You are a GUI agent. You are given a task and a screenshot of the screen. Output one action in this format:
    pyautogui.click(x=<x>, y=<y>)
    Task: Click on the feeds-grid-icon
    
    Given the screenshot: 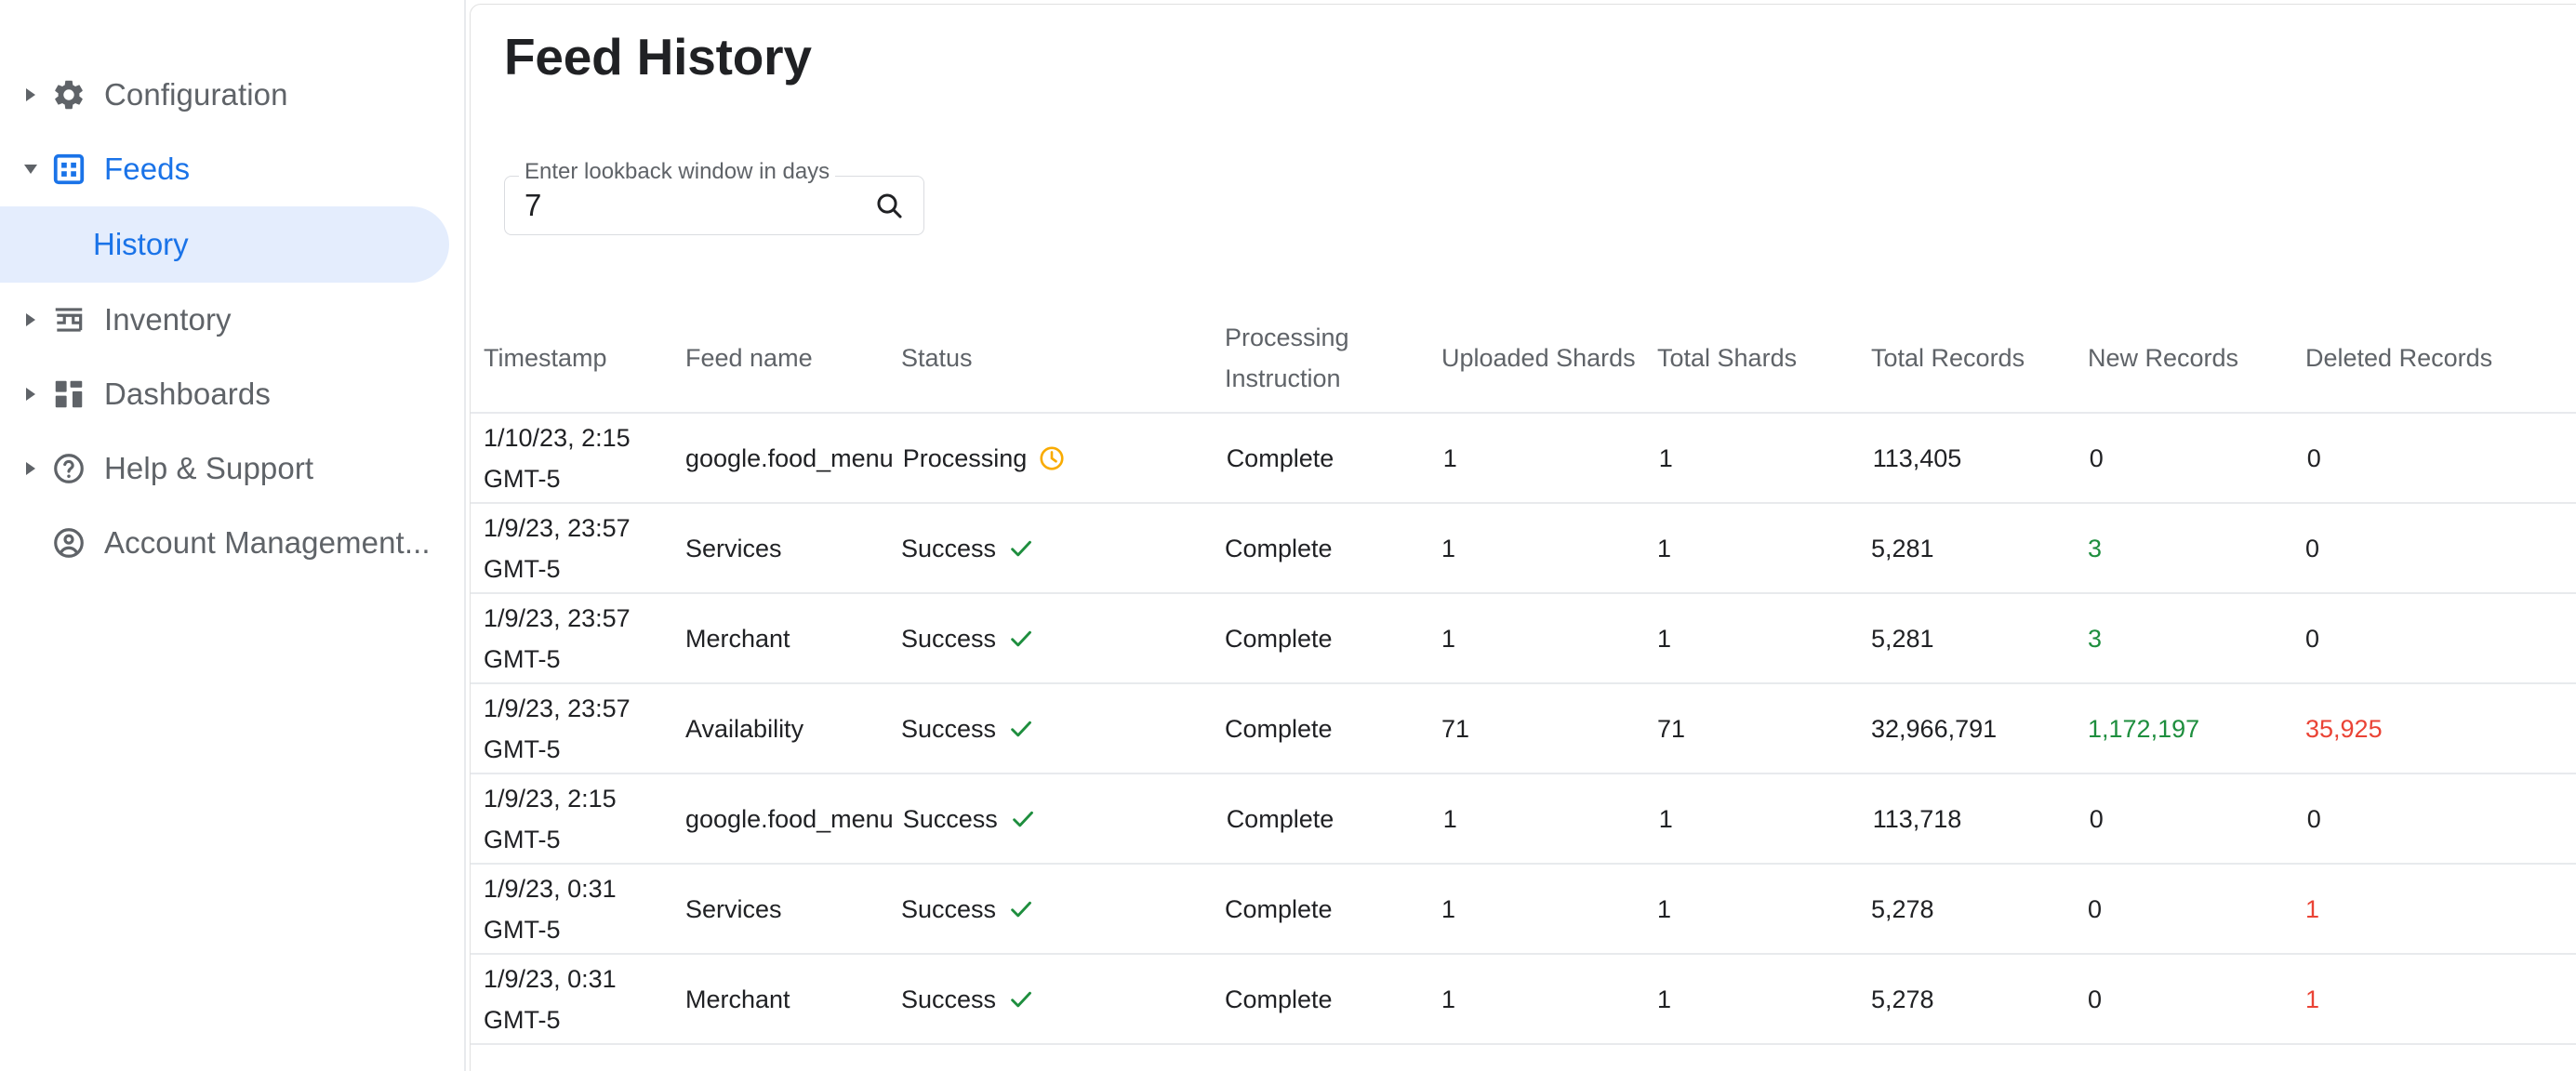 What is the action you would take?
    pyautogui.click(x=69, y=169)
    